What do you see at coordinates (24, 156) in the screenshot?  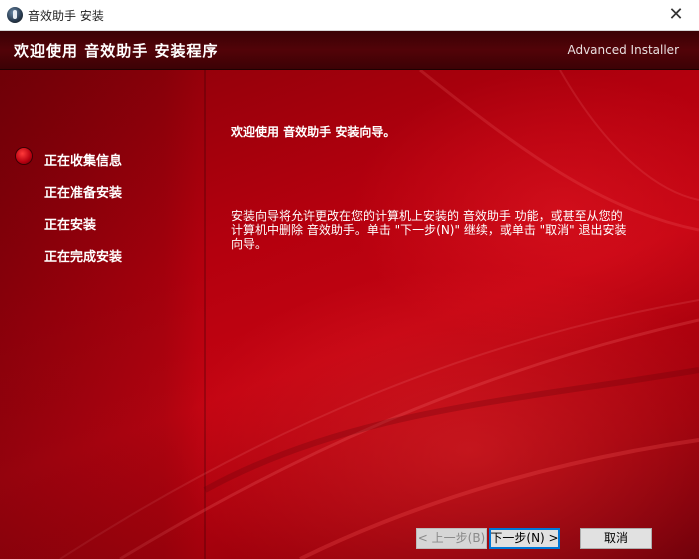 I see `current-step-bullet-icon` at bounding box center [24, 156].